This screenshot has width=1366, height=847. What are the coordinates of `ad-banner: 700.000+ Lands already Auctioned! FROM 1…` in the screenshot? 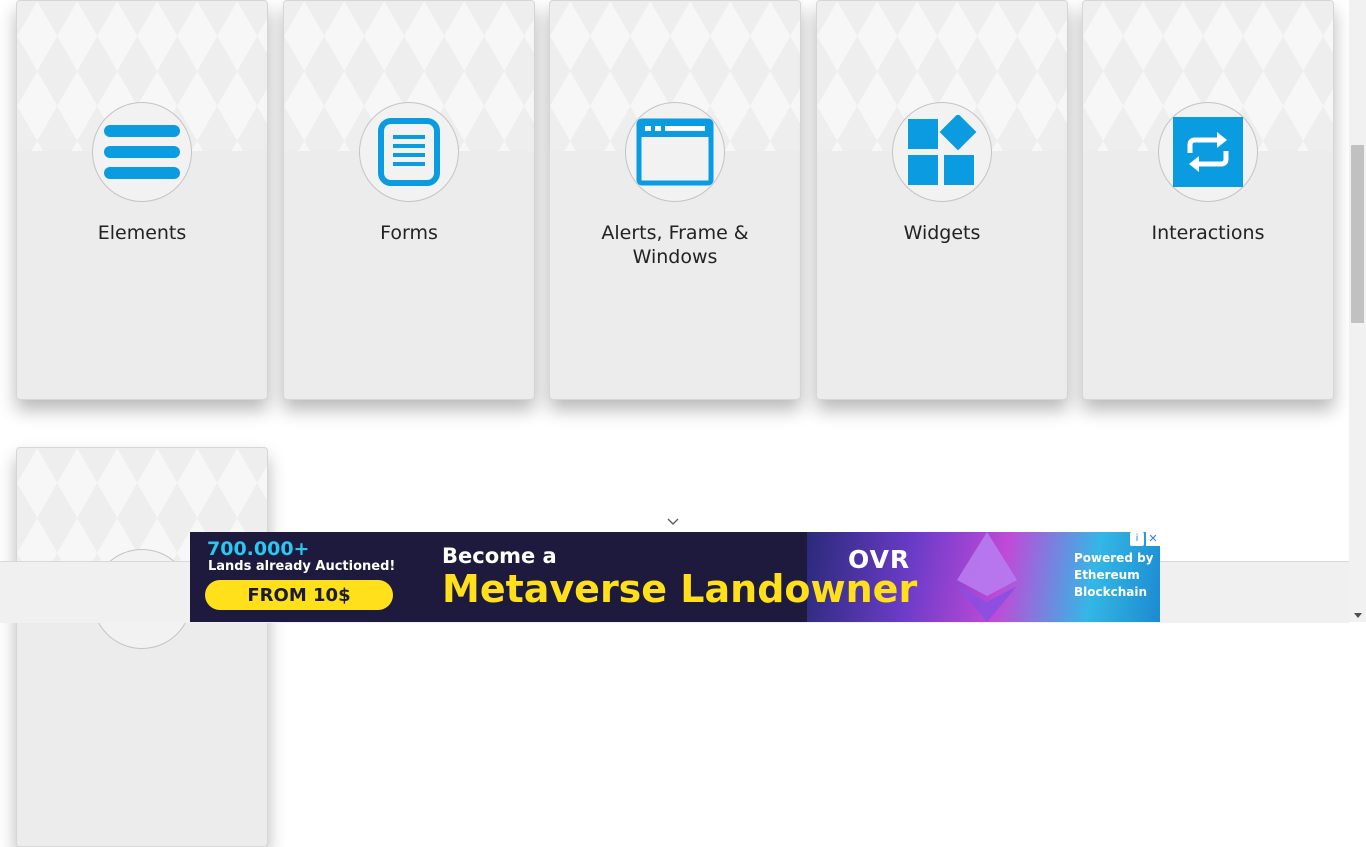 It's located at (675, 577).